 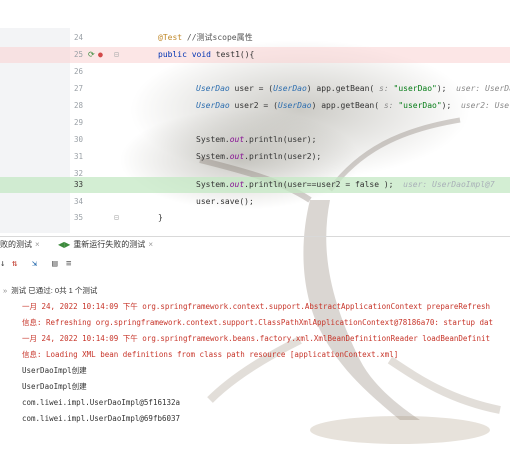 What do you see at coordinates (255, 202) in the screenshot?
I see `code-line: 34 user.save();` at bounding box center [255, 202].